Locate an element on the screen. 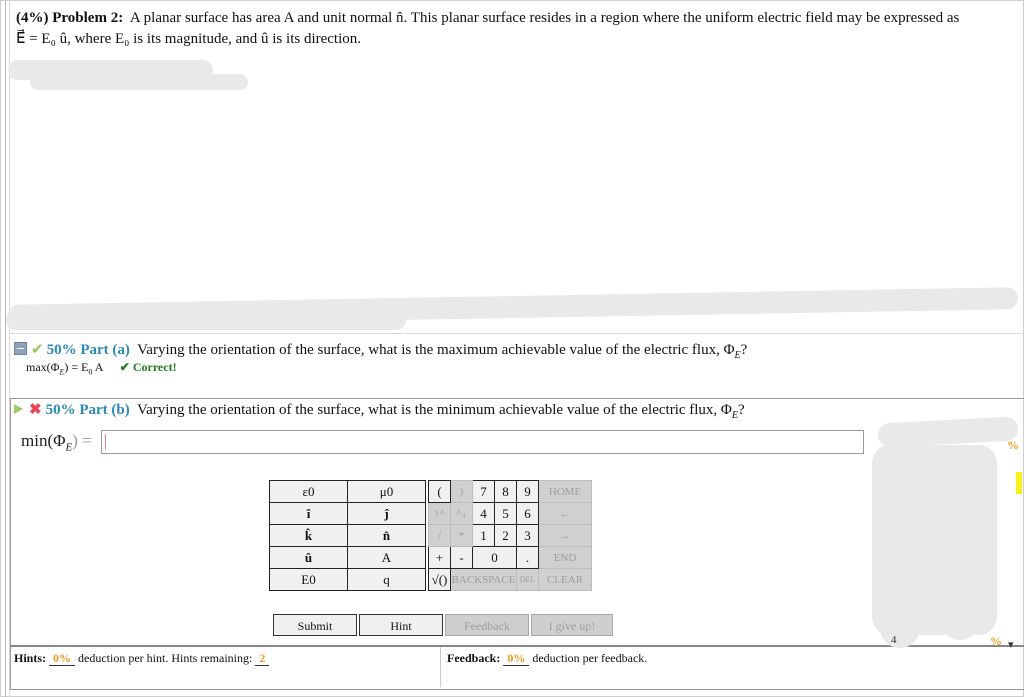 The width and height of the screenshot is (1024, 697). part-a-question-sub: E is located at coordinates (737, 355).